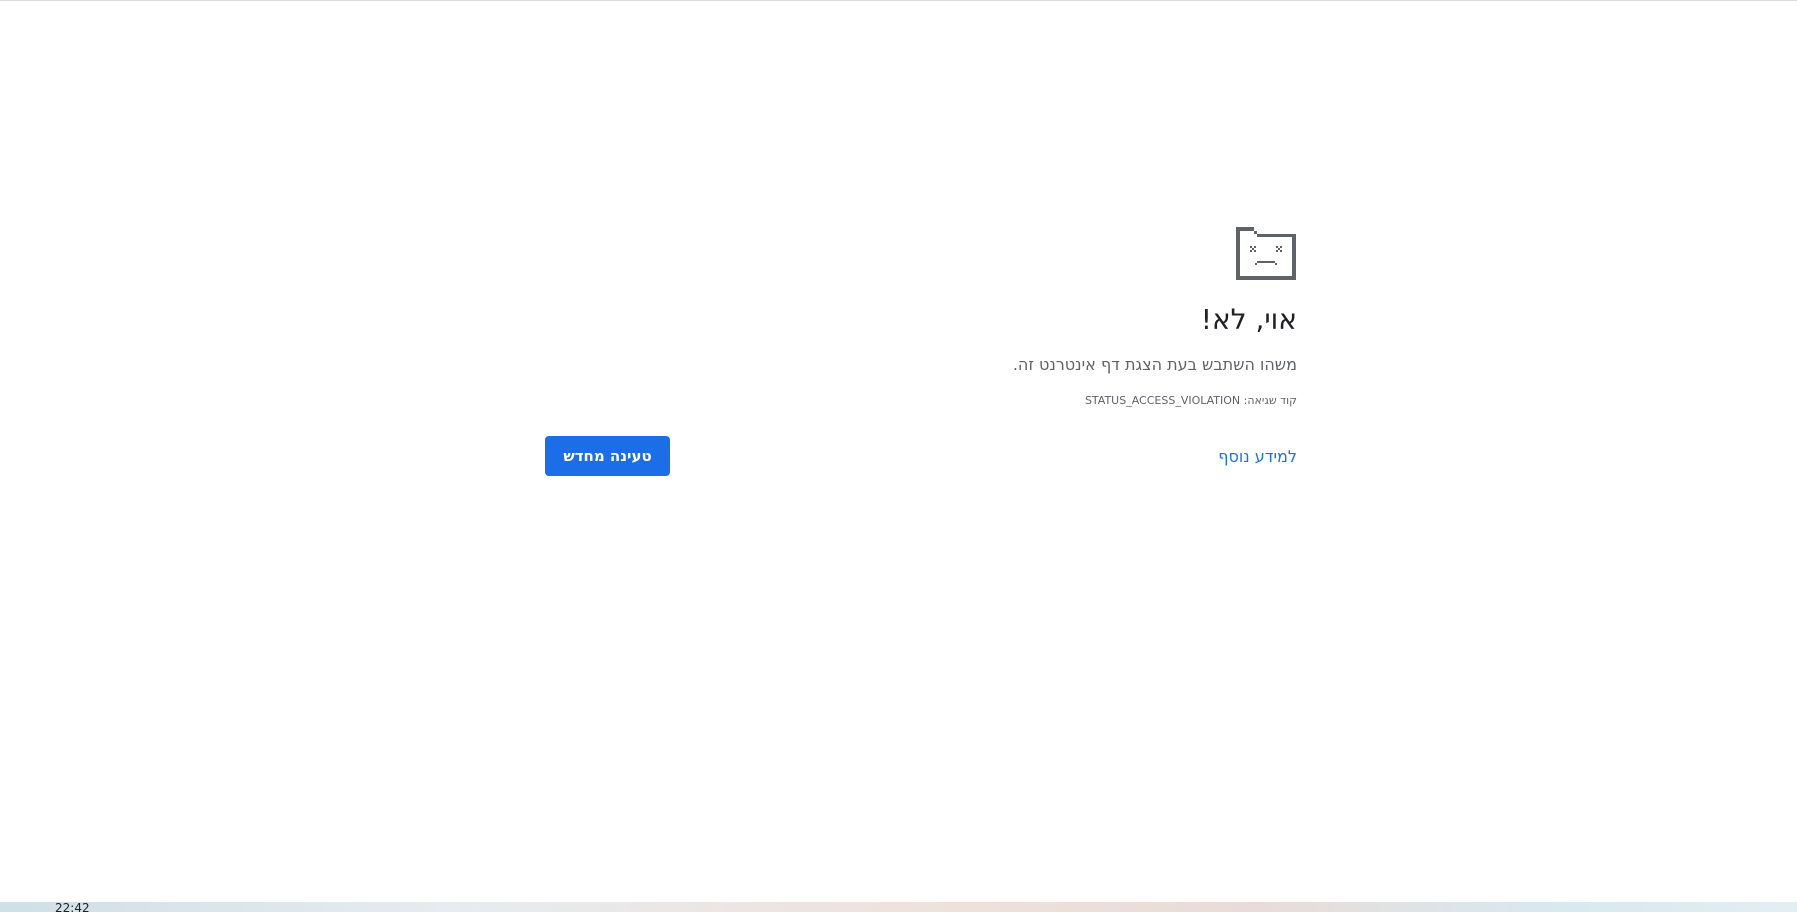 The height and width of the screenshot is (912, 1797). Describe the element at coordinates (72, 907) in the screenshot. I see `taskbar-clock: 22:42` at that location.